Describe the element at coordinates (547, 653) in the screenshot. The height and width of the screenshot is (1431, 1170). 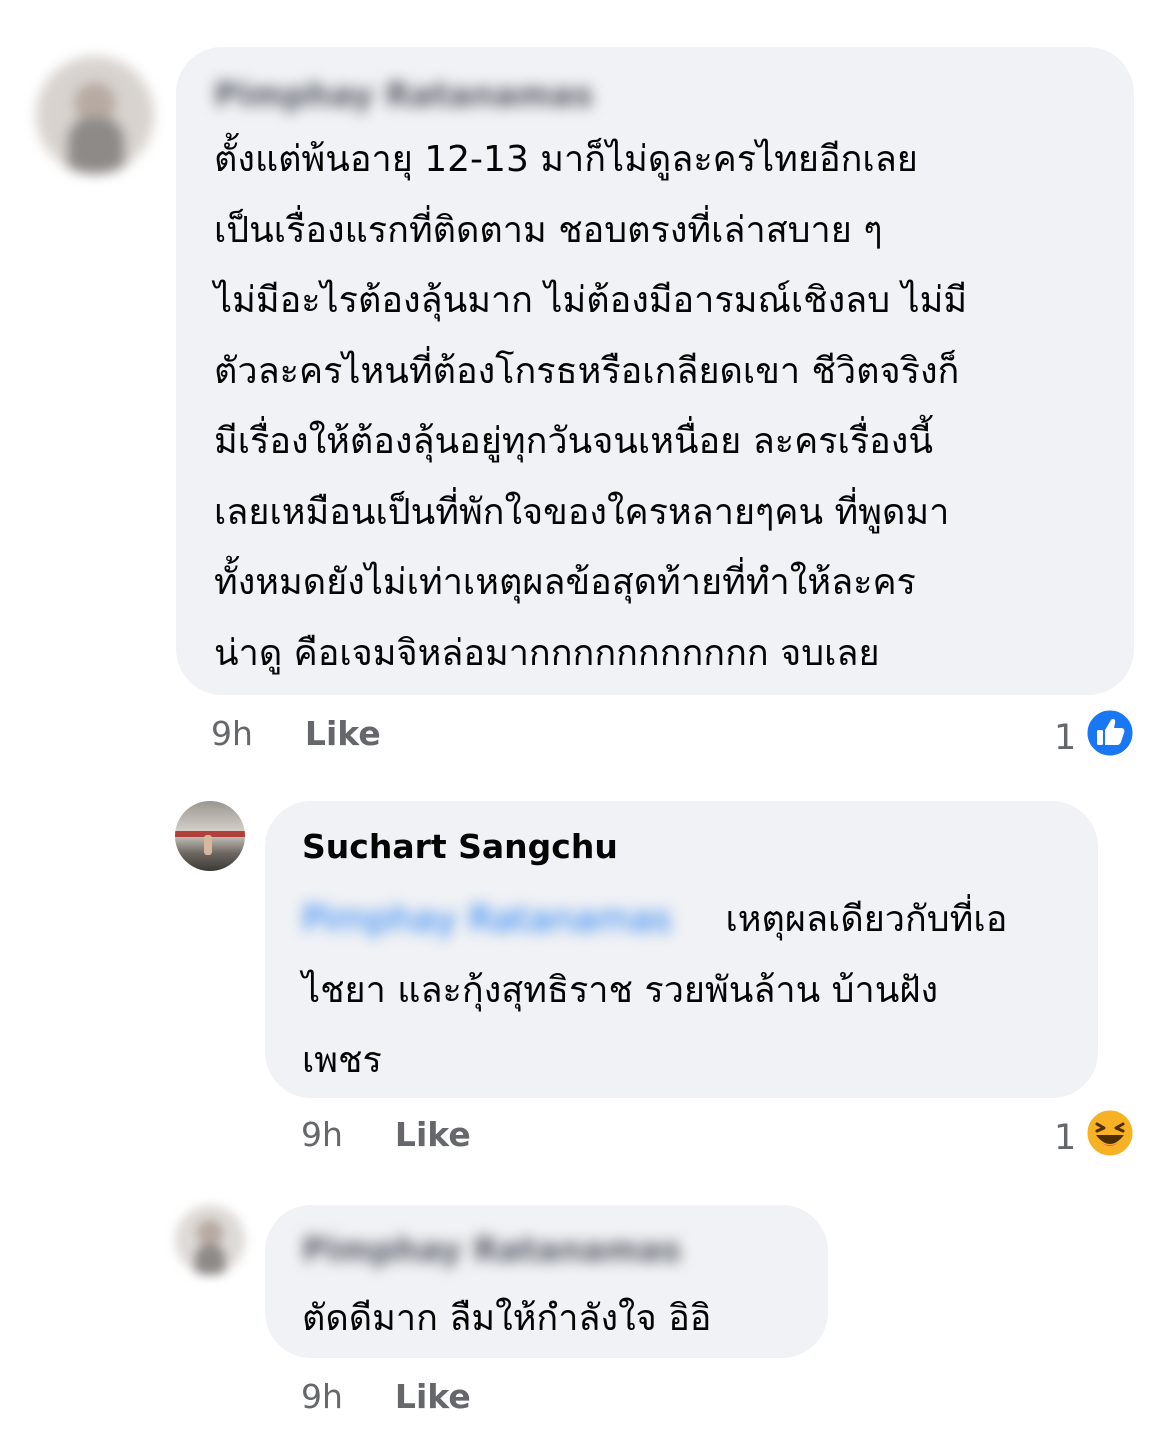
I see `comment-text-line: น่าดู คือเจมจิหล่อมากกกกกกกกกกก จบเลย` at that location.